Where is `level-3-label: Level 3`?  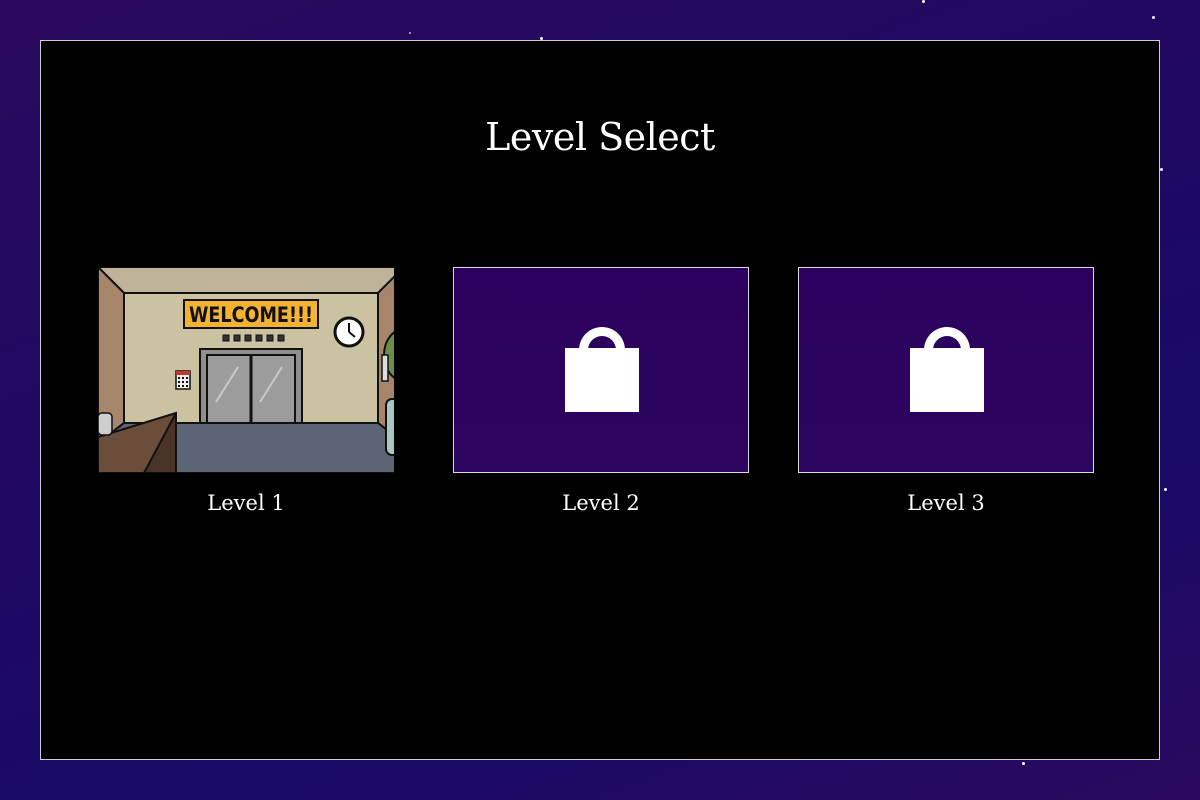 level-3-label: Level 3 is located at coordinates (946, 503).